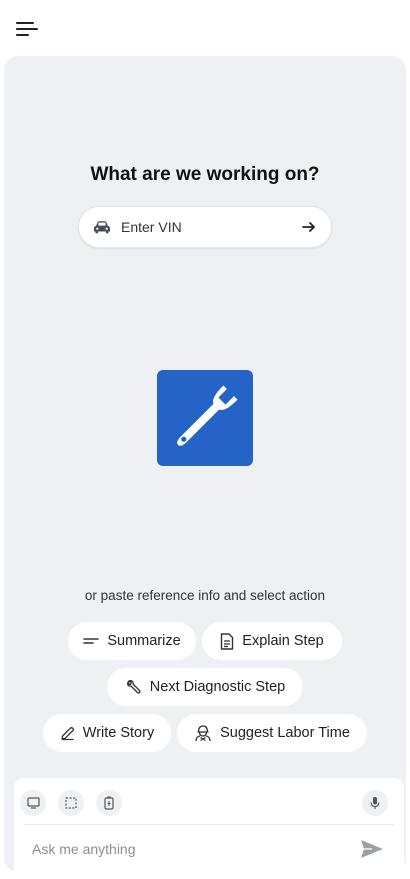  What do you see at coordinates (27, 29) in the screenshot?
I see `hamburger-menu-icon` at bounding box center [27, 29].